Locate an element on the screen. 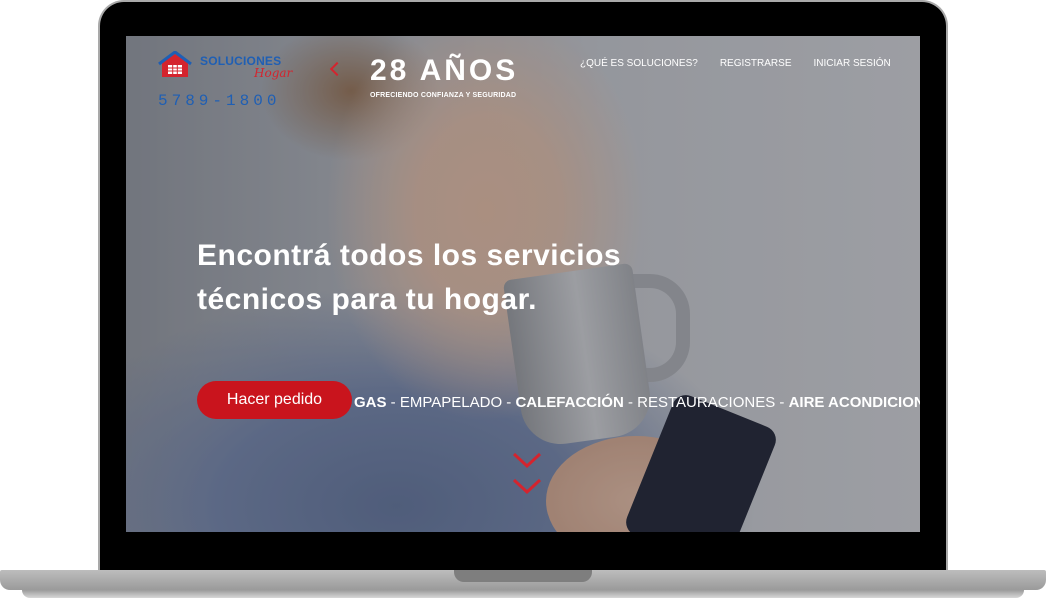 This screenshot has height=600, width=1046. promo-tagline: OFRECIENDO CONFIANZA Y SEGURIDAD is located at coordinates (443, 95).